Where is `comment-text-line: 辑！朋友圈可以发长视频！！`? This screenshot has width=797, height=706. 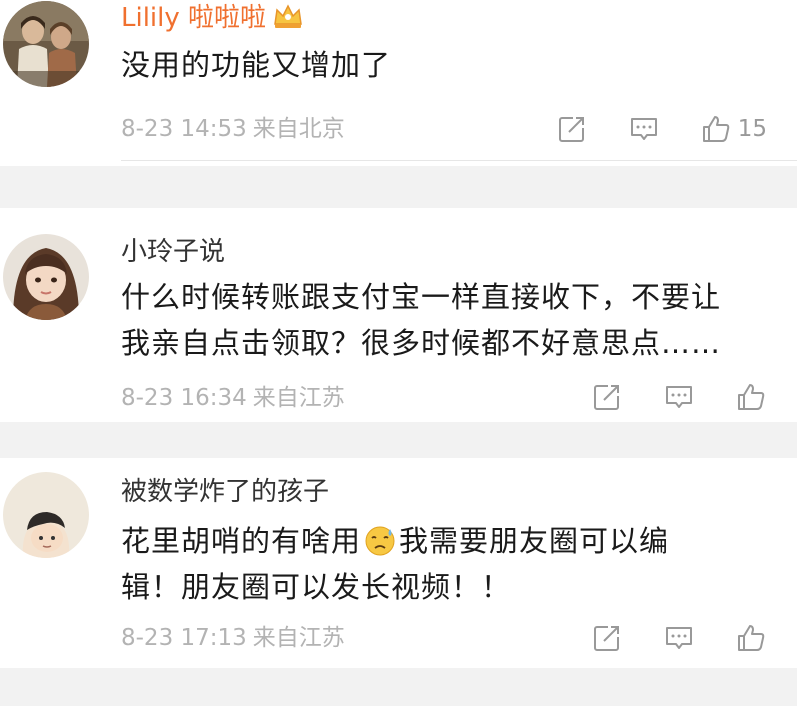 comment-text-line: 辑！朋友圈可以发长视频！！ is located at coordinates (316, 587).